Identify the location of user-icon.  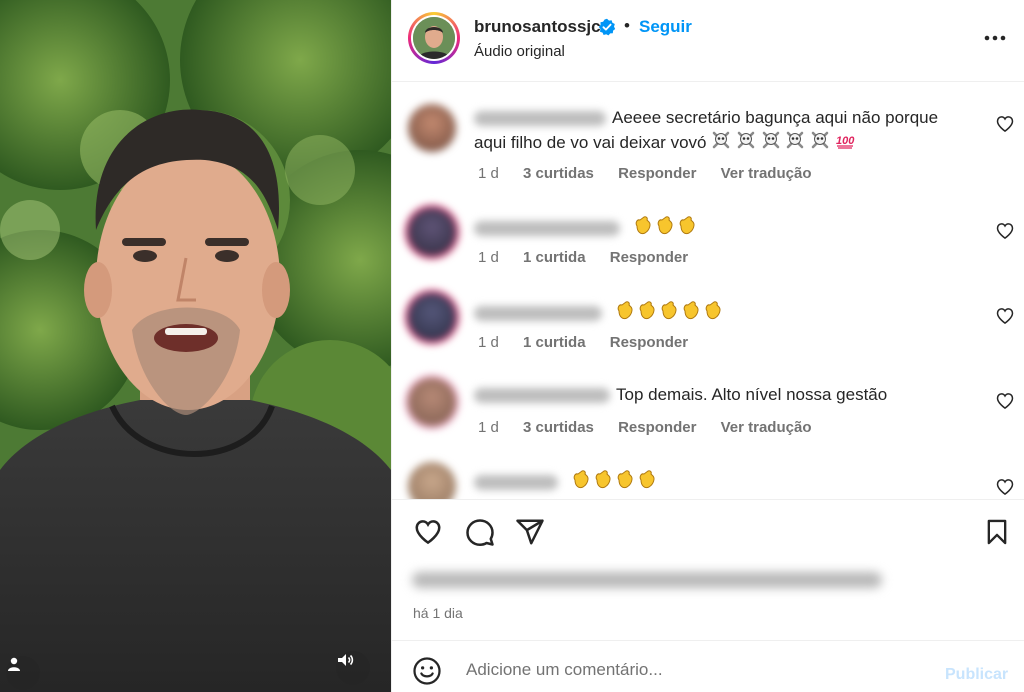
(14, 664).